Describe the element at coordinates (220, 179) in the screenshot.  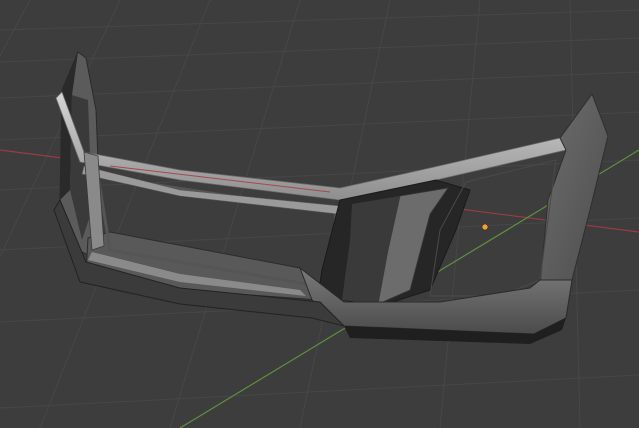
I see `red-reflection` at that location.